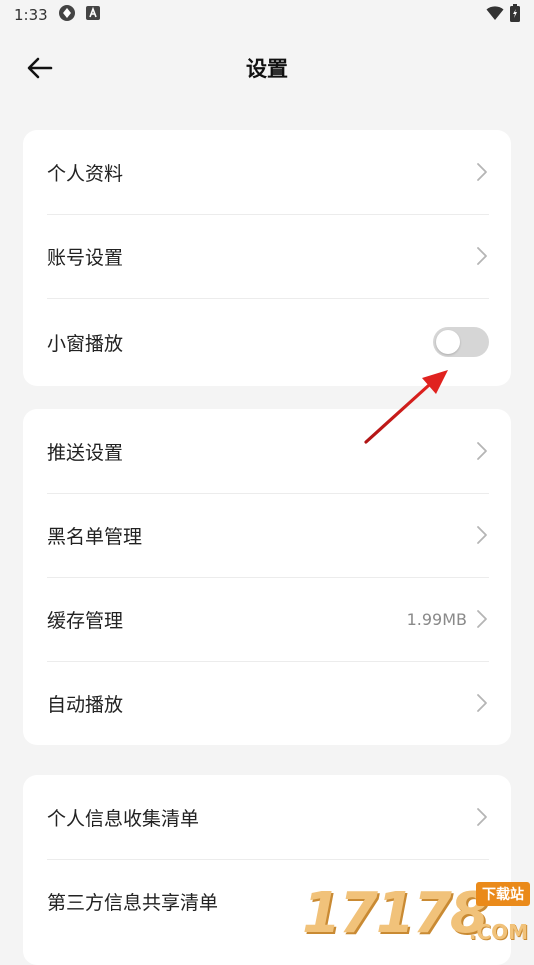 Image resolution: width=534 pixels, height=965 pixels. I want to click on battery-icon, so click(515, 15).